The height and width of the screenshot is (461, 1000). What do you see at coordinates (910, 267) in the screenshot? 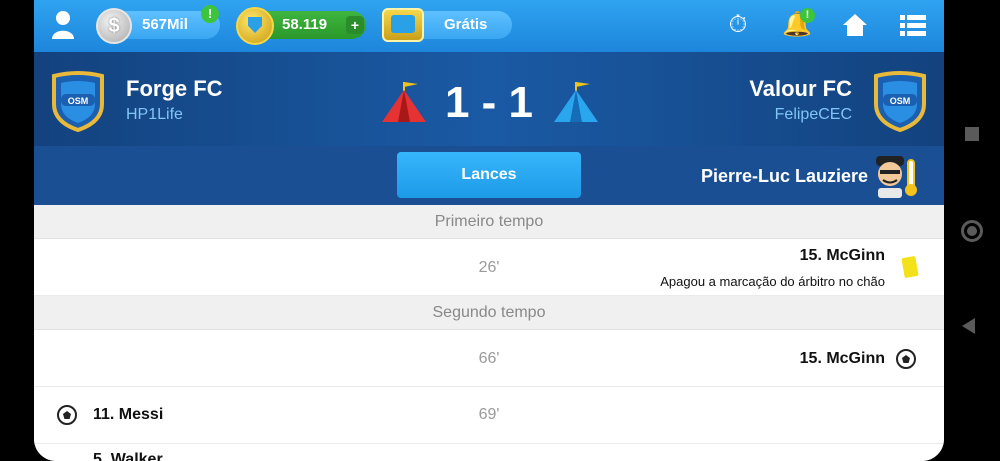
I see `yellow-card-icon` at bounding box center [910, 267].